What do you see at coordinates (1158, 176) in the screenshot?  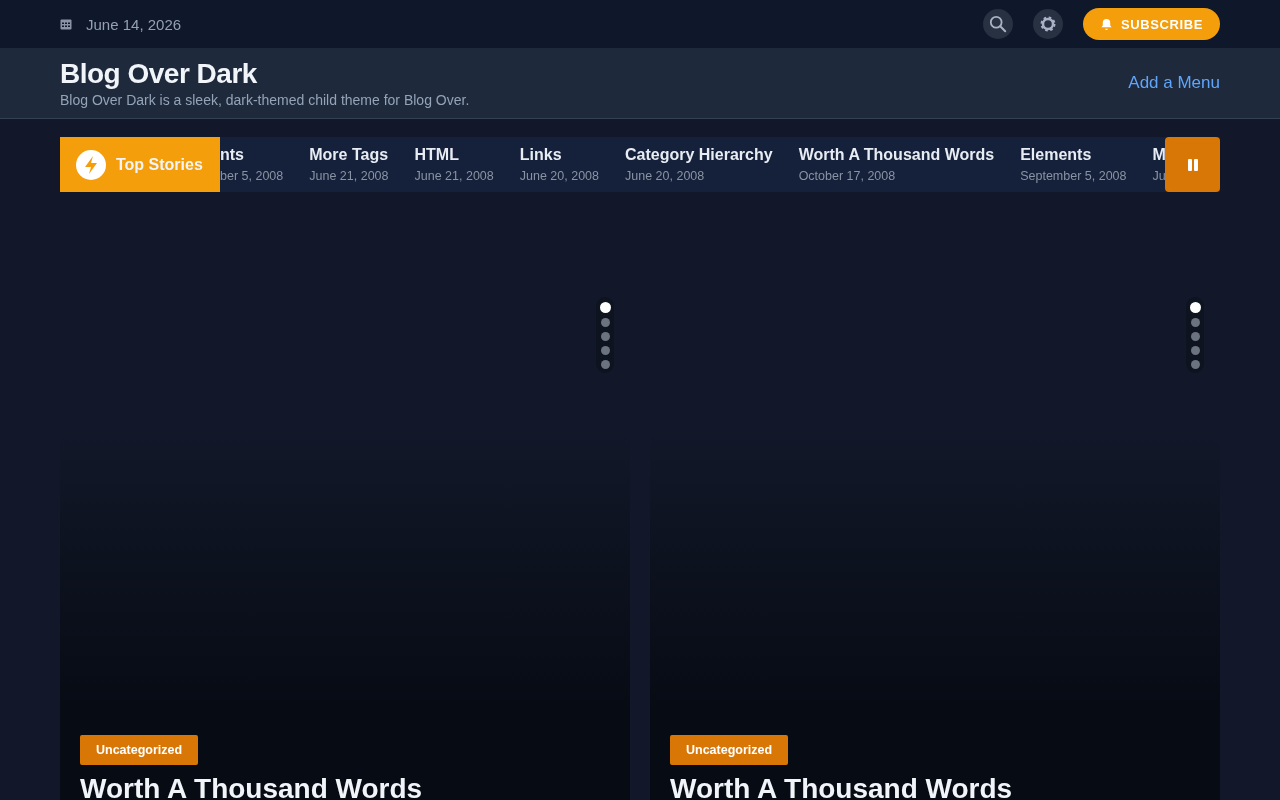 I see `story-date: Ju` at bounding box center [1158, 176].